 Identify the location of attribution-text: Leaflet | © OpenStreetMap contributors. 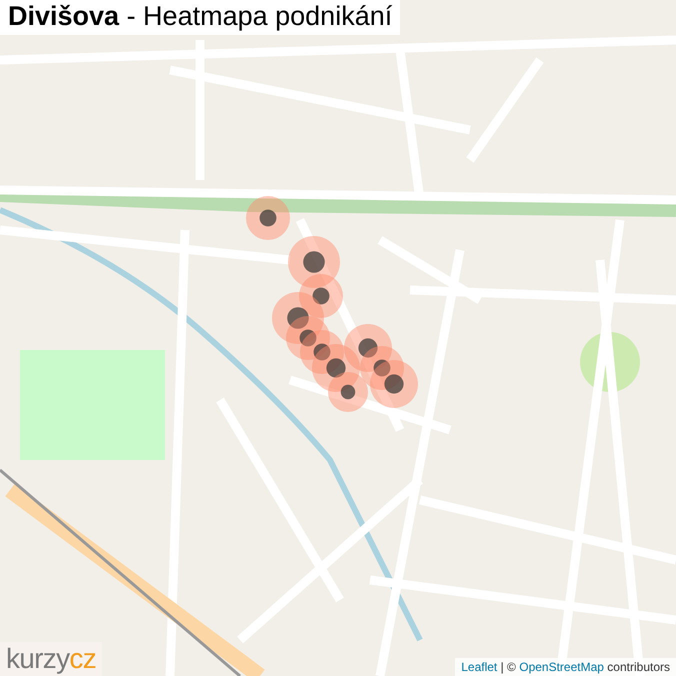
(565, 667).